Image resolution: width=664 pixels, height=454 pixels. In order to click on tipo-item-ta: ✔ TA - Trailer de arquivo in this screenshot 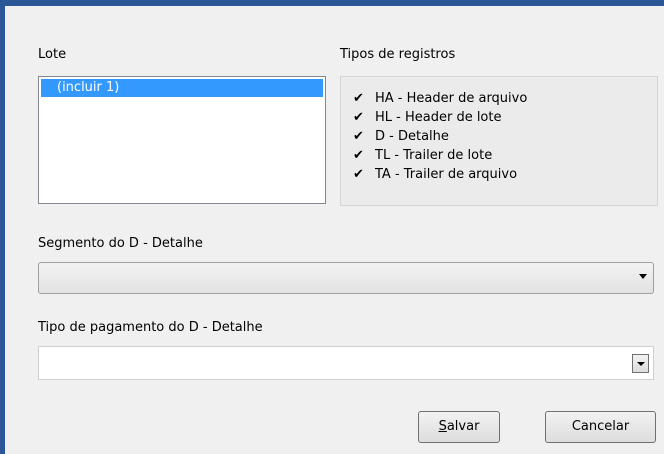, I will do `click(435, 174)`.